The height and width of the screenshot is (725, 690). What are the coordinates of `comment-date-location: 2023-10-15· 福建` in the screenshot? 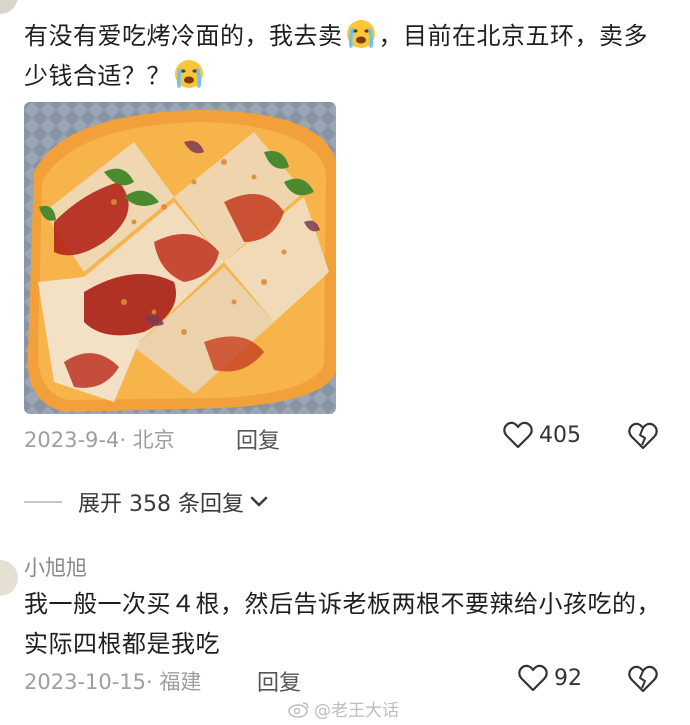 It's located at (113, 682).